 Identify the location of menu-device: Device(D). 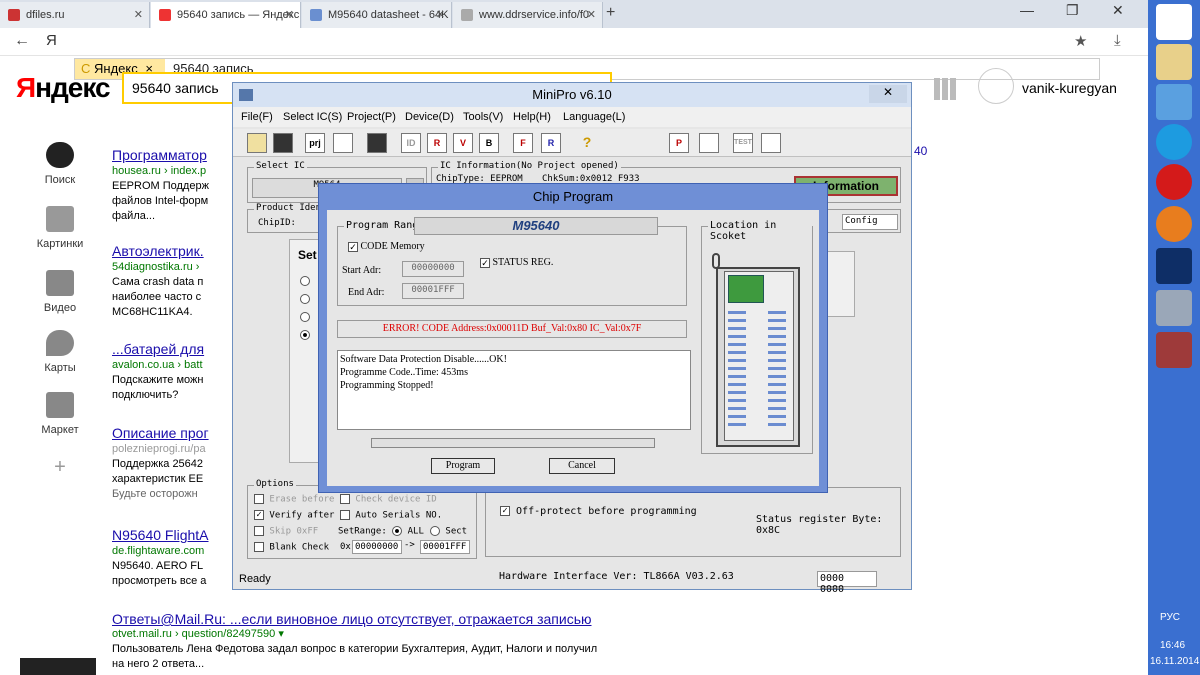
(429, 117).